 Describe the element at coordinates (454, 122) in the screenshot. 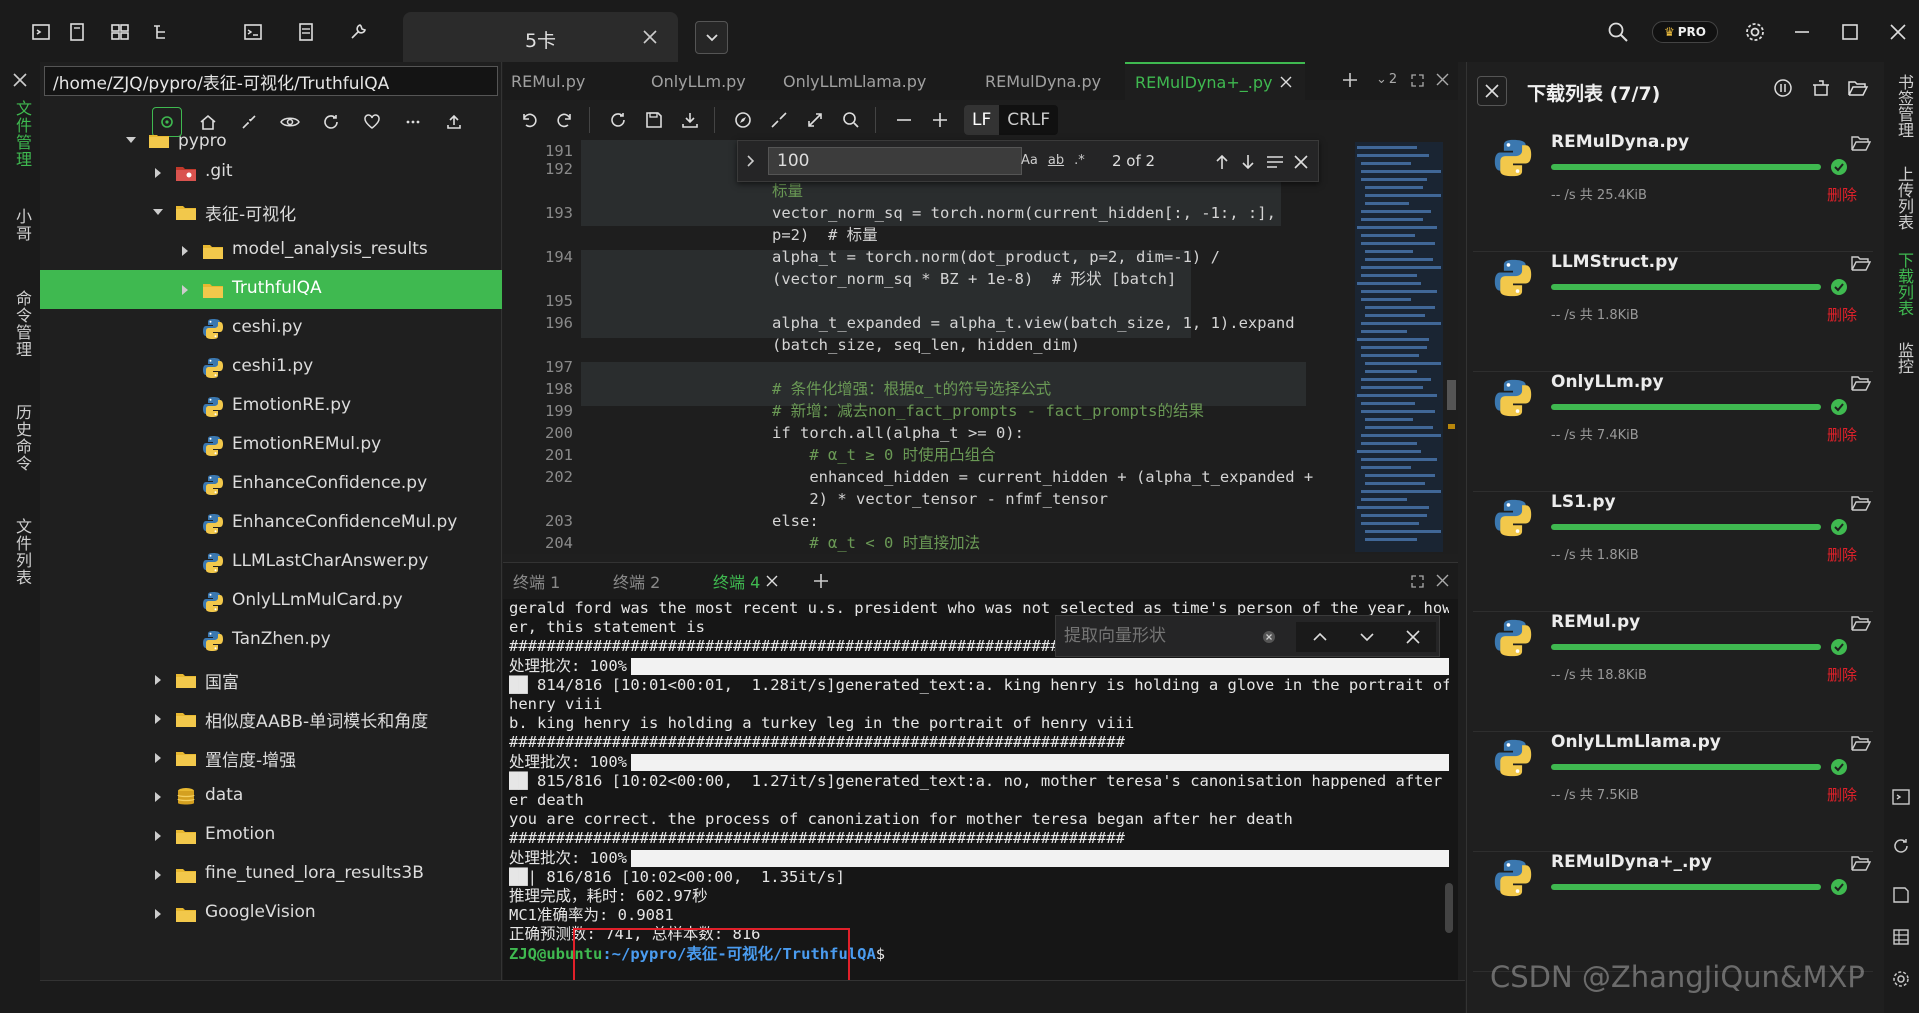

I see `upload-icon` at that location.